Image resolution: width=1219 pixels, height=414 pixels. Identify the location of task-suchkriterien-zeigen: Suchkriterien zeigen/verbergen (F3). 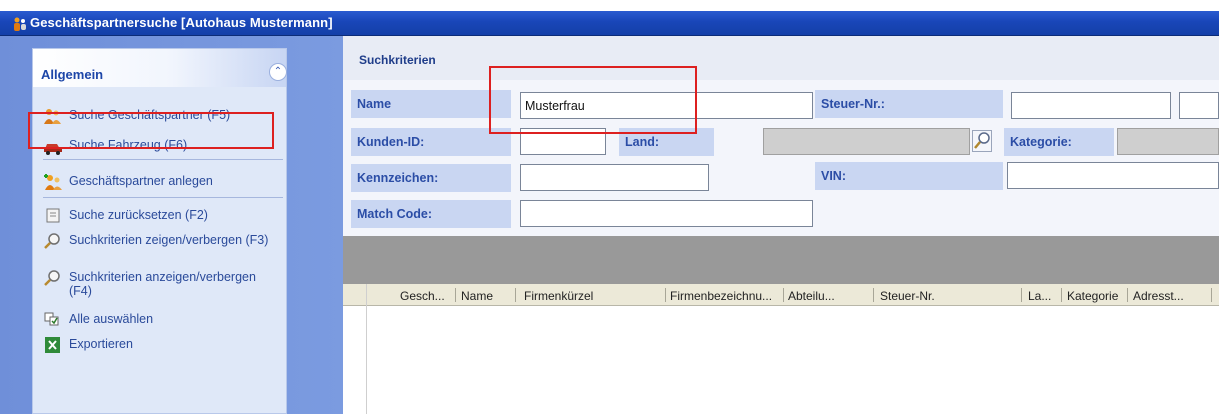
(163, 248).